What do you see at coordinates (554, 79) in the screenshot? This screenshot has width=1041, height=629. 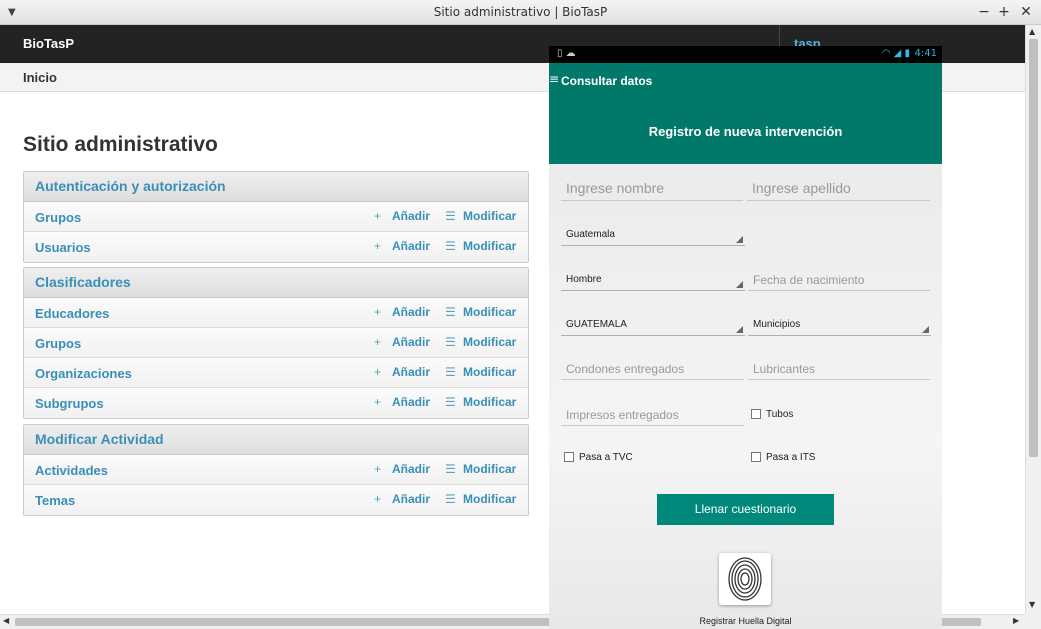 I see `drawer-menu-icon: ≡` at bounding box center [554, 79].